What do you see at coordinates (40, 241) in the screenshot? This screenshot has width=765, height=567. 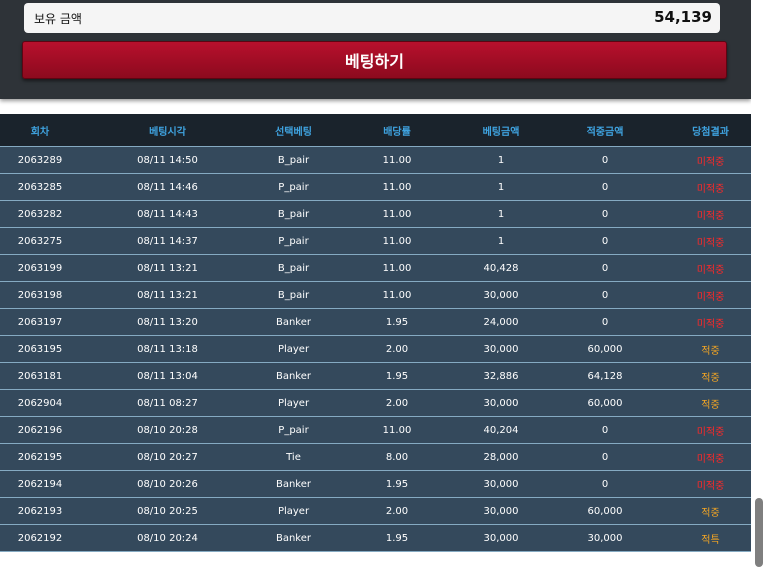 I see `round-cell: 2063275` at bounding box center [40, 241].